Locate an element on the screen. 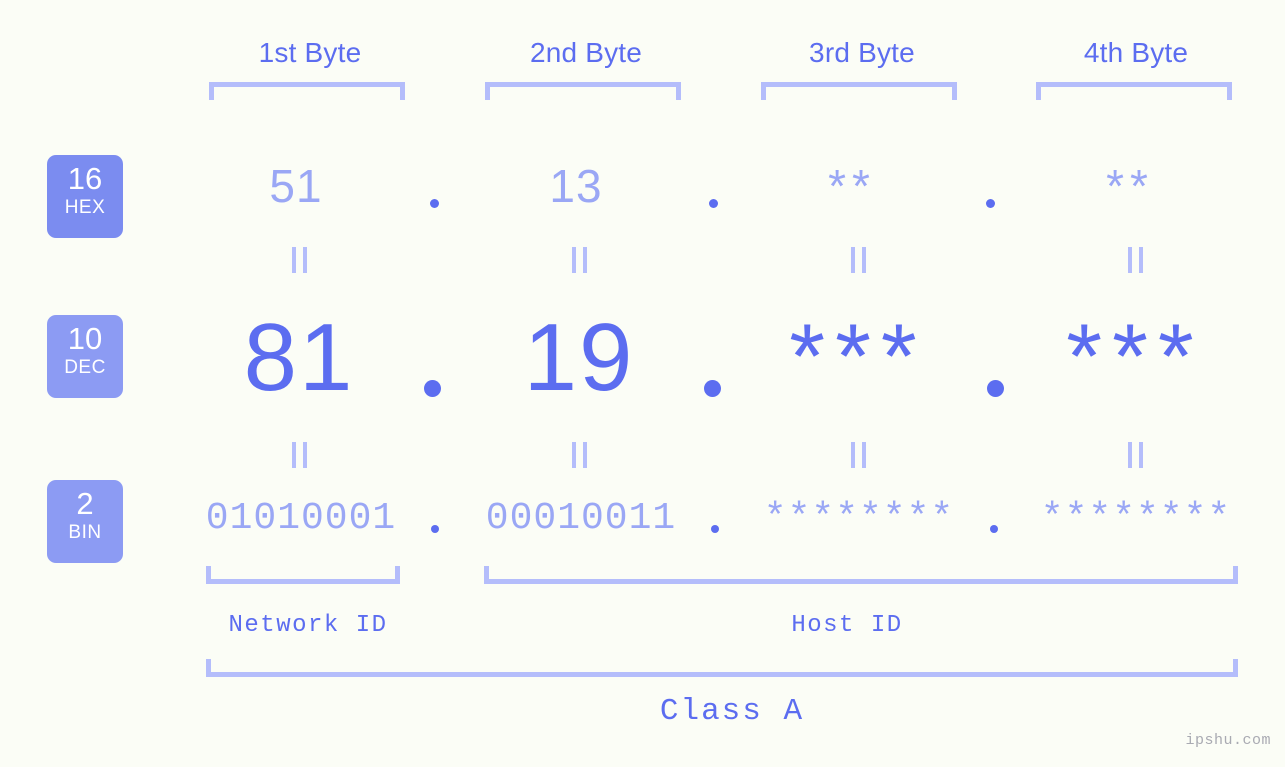 Image resolution: width=1285 pixels, height=767 pixels. host-id-bracket is located at coordinates (861, 575).